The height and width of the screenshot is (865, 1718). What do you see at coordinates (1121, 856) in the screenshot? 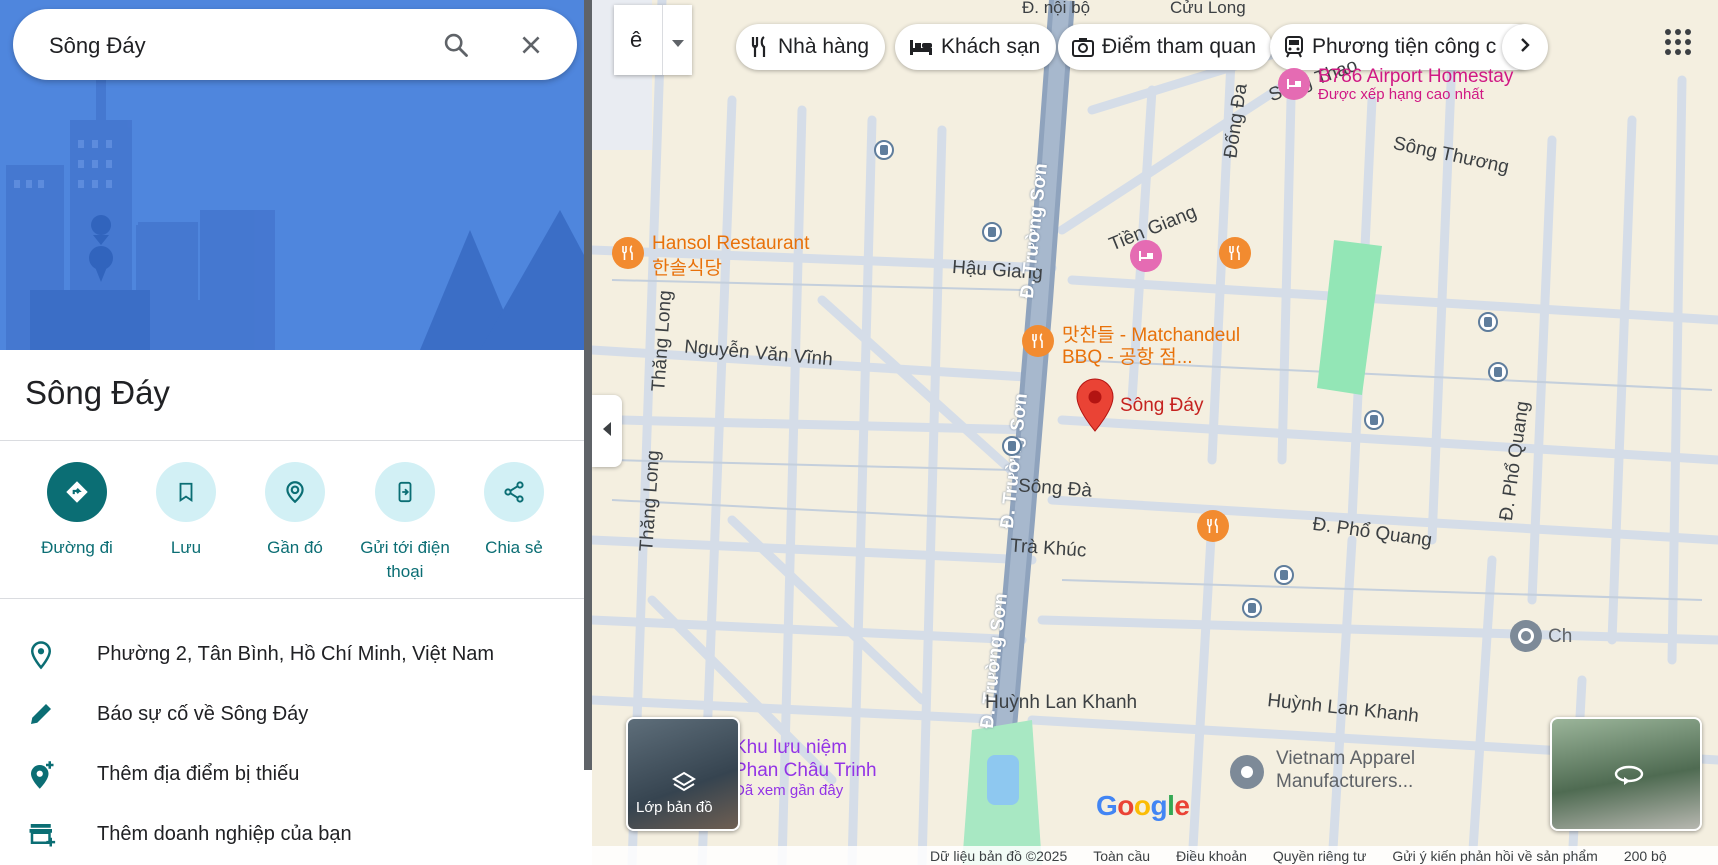
I see `global-link: Toàn cầu` at bounding box center [1121, 856].